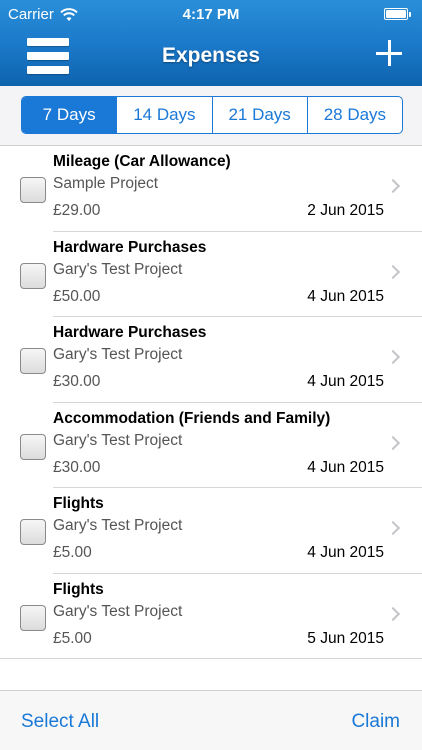  What do you see at coordinates (345, 210) in the screenshot?
I see `expense-date: 2 Jun 2015` at bounding box center [345, 210].